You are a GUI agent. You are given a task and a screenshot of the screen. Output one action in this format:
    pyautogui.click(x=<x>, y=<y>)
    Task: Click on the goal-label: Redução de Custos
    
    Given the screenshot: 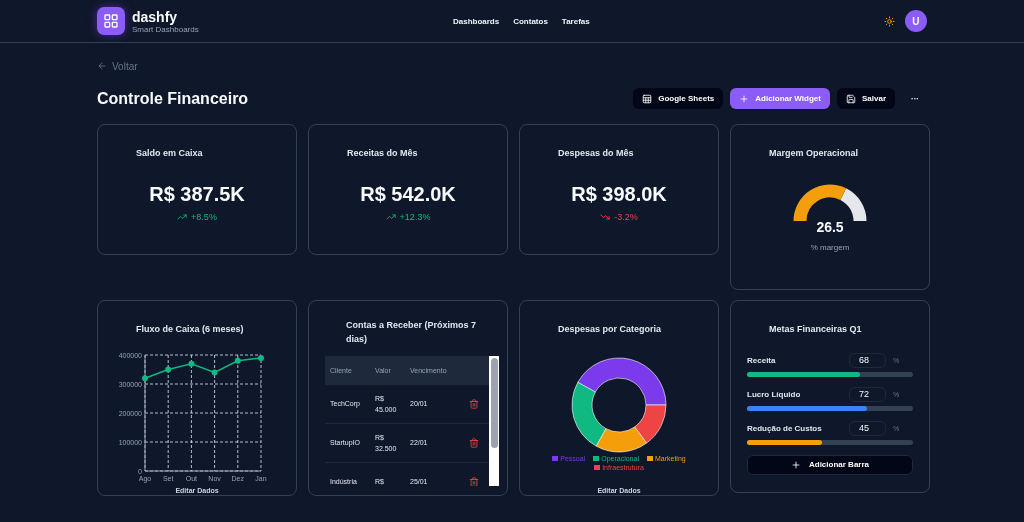 What is the action you would take?
    pyautogui.click(x=785, y=428)
    